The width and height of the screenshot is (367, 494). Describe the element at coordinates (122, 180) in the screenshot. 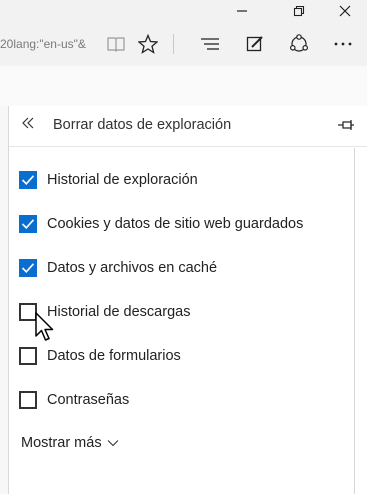

I see `checkbox-label: Historial de exploración` at that location.